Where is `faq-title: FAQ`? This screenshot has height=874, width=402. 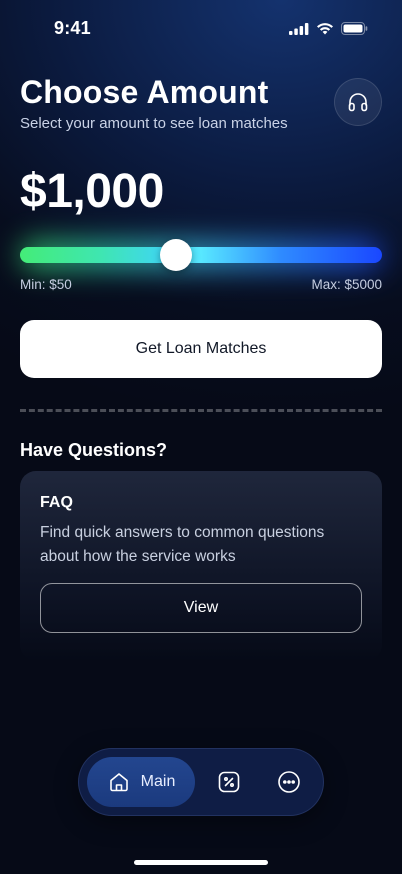 faq-title: FAQ is located at coordinates (56, 502).